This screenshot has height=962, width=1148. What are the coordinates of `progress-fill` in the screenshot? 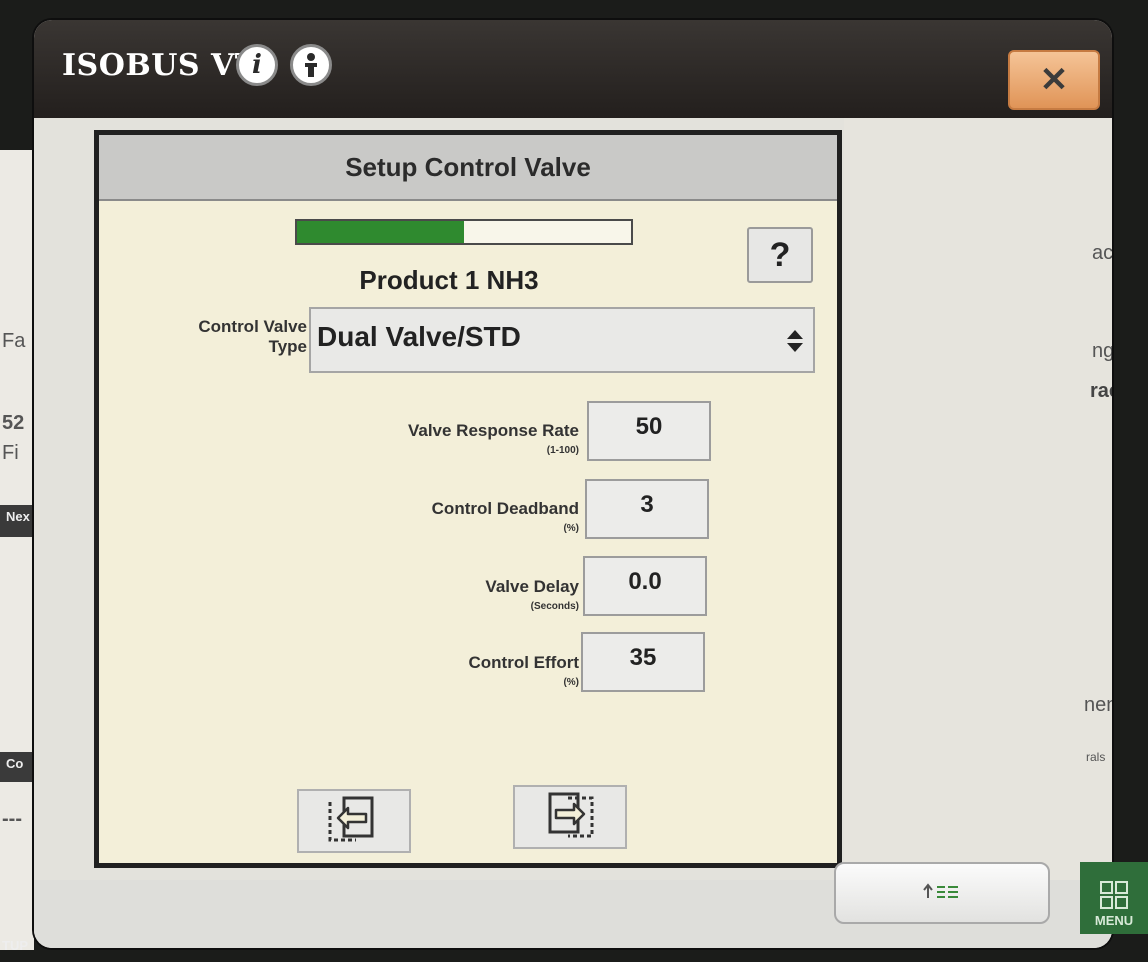 It's located at (380, 232).